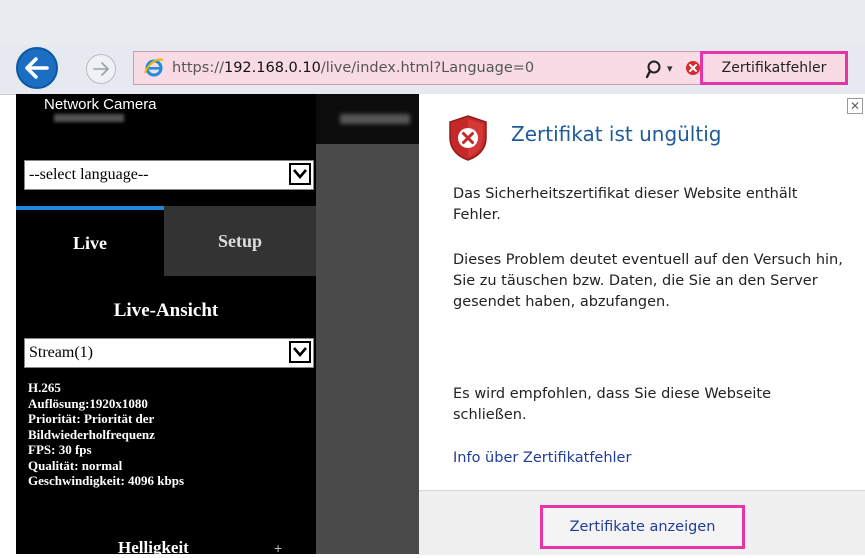 The image size is (865, 558). What do you see at coordinates (542, 458) in the screenshot?
I see `cert-info-link: Info über Zertifikatfehler` at bounding box center [542, 458].